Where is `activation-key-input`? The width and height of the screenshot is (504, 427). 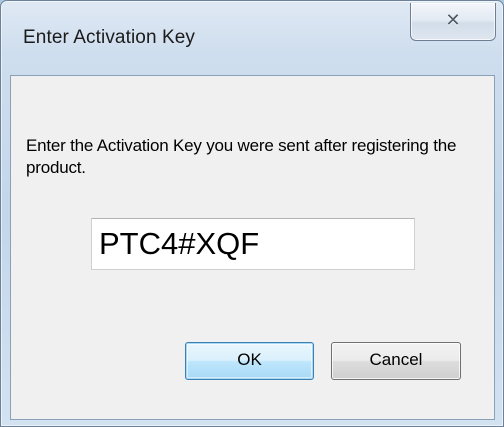 activation-key-input is located at coordinates (253, 244).